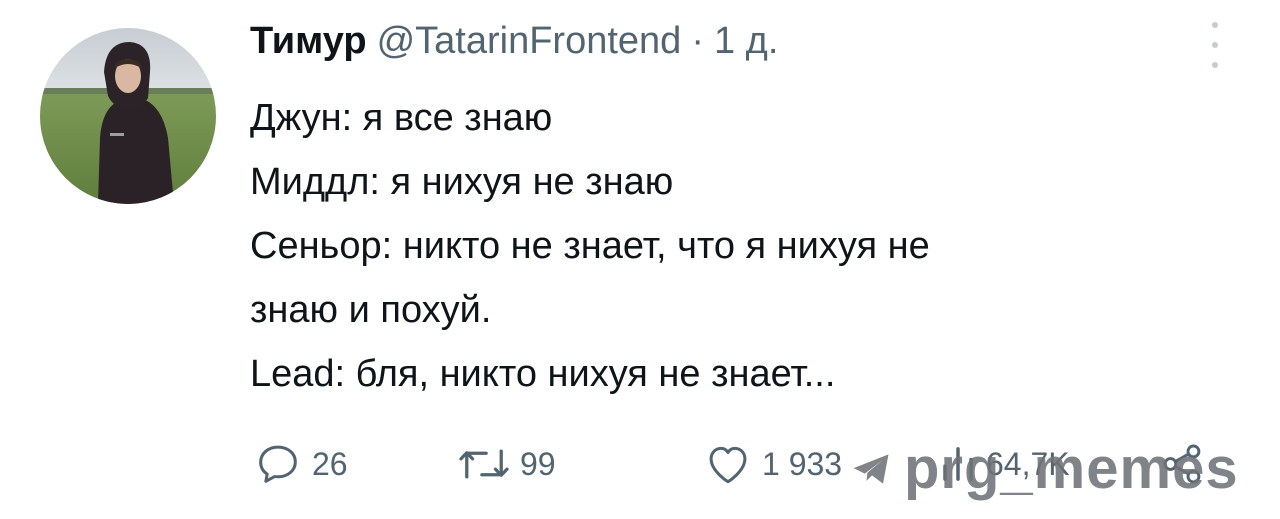 Image resolution: width=1280 pixels, height=519 pixels. What do you see at coordinates (300, 464) in the screenshot?
I see `reply-button: 26` at bounding box center [300, 464].